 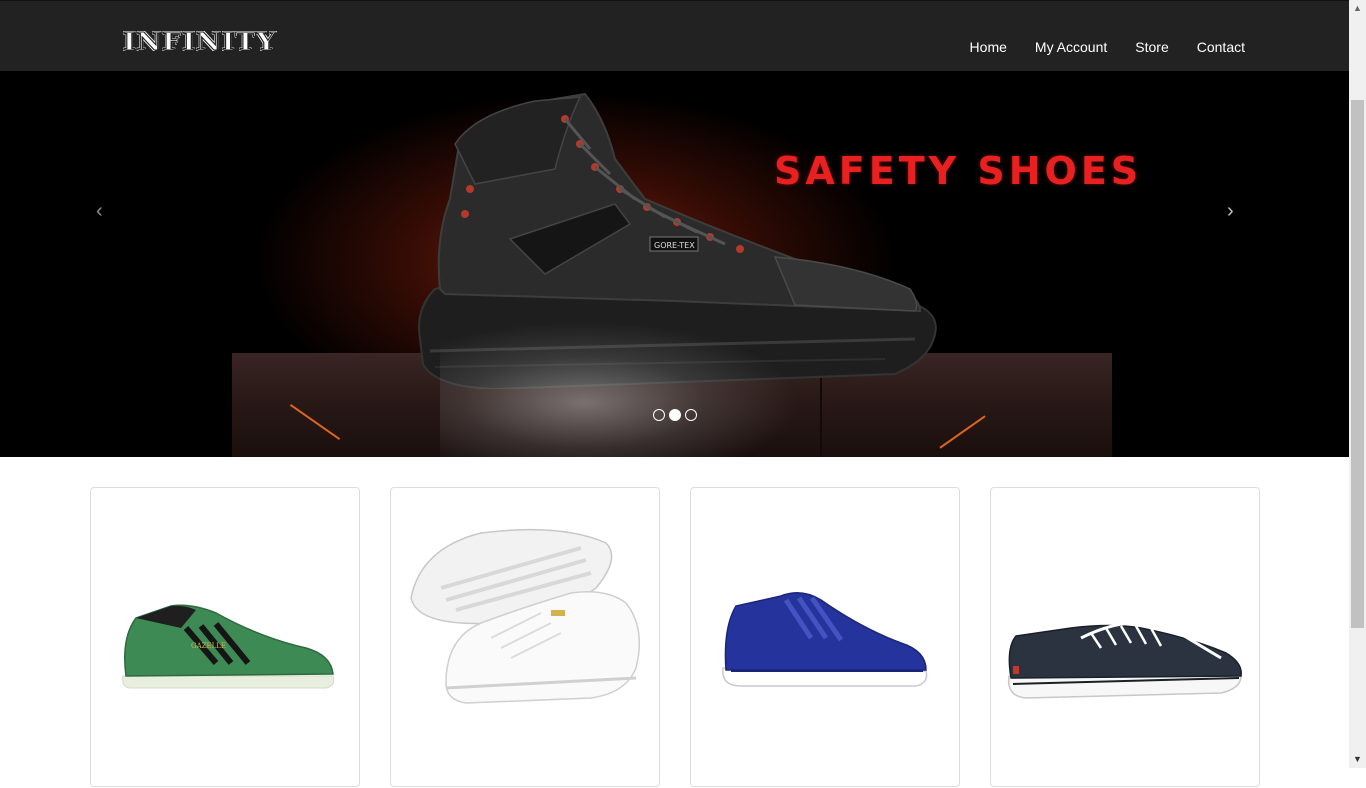 What do you see at coordinates (1151, 47) in the screenshot?
I see `nav-store-link: Store` at bounding box center [1151, 47].